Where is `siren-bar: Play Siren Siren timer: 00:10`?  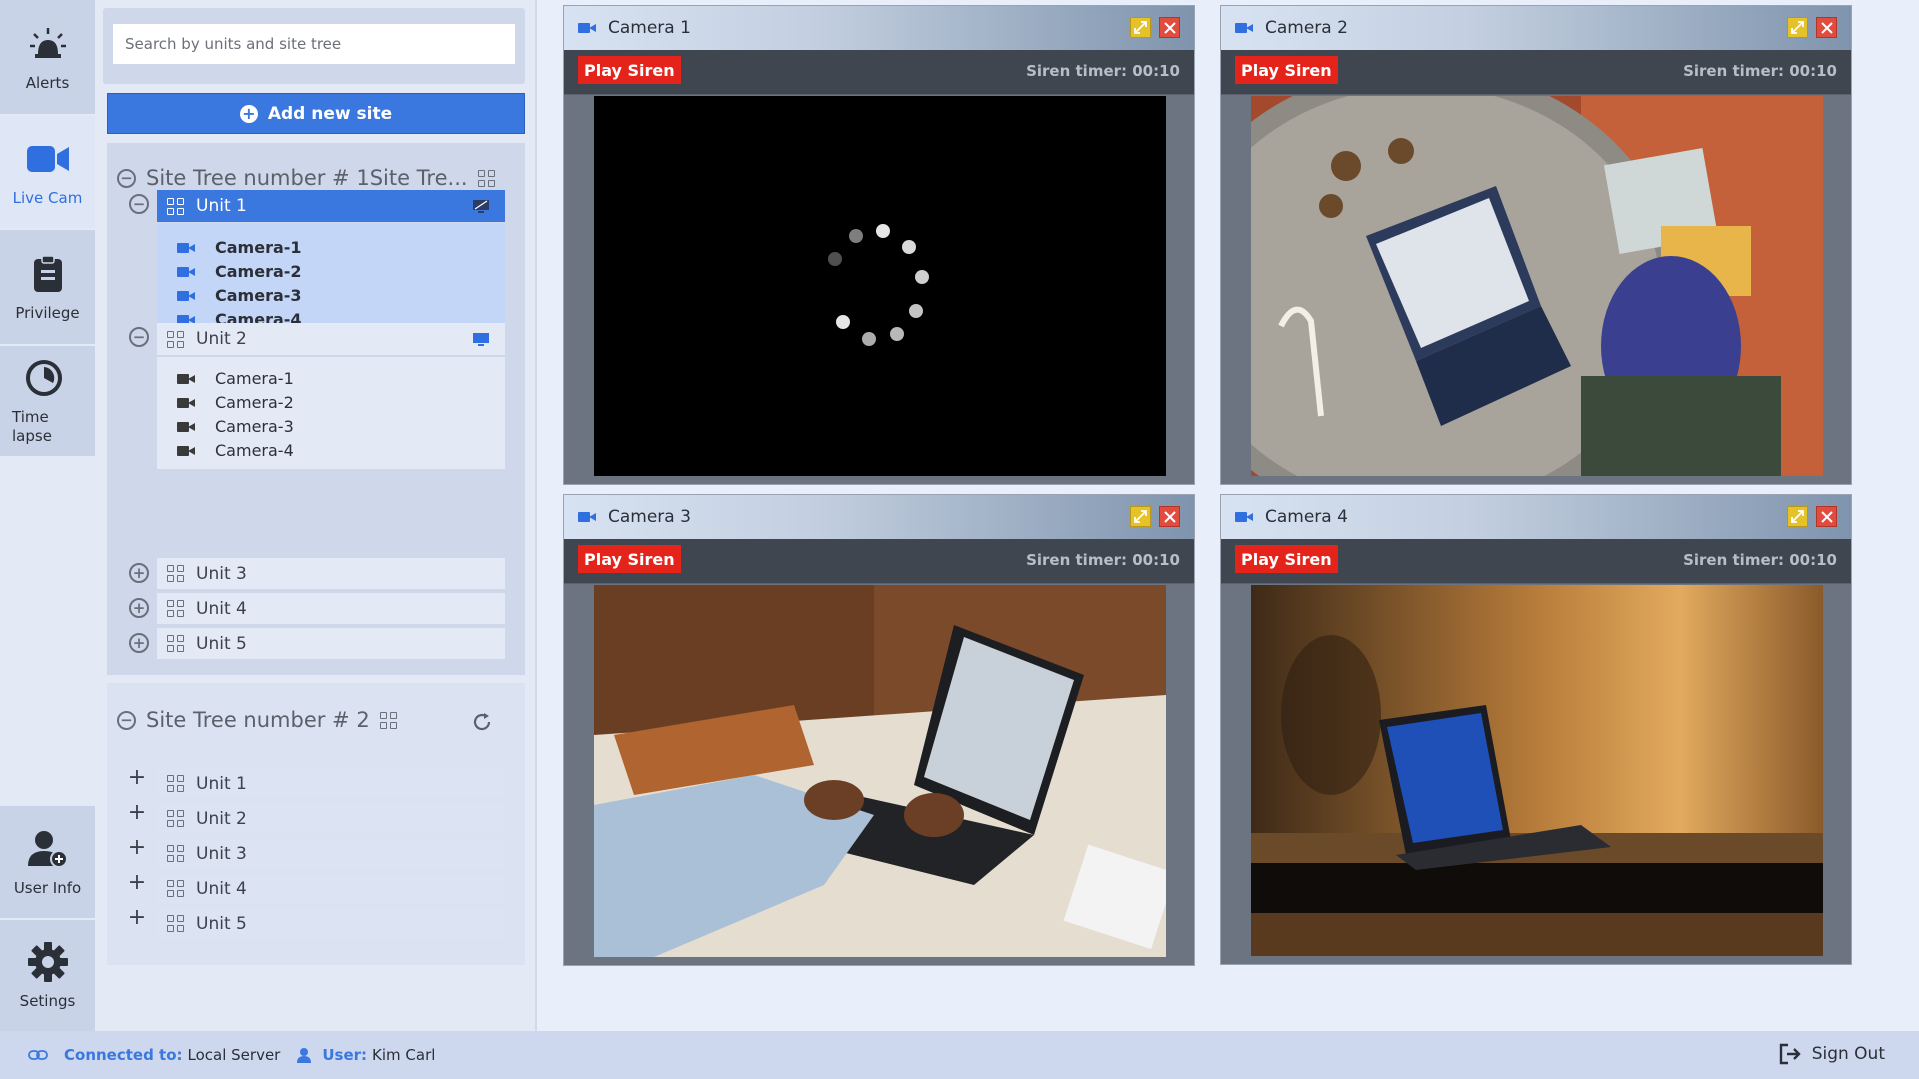
siren-bar: Play Siren Siren timer: 00:10 is located at coordinates (879, 561).